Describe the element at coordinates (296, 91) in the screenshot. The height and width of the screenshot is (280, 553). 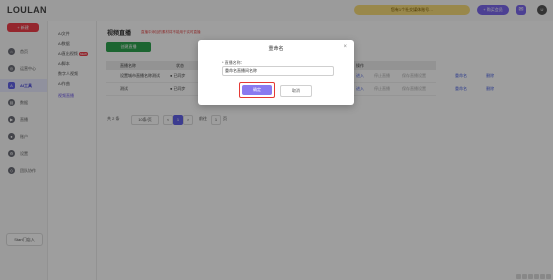
I see `cancel-button: 取消` at that location.